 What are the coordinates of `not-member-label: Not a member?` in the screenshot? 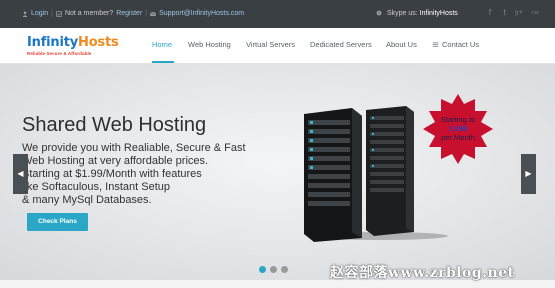 It's located at (89, 13).